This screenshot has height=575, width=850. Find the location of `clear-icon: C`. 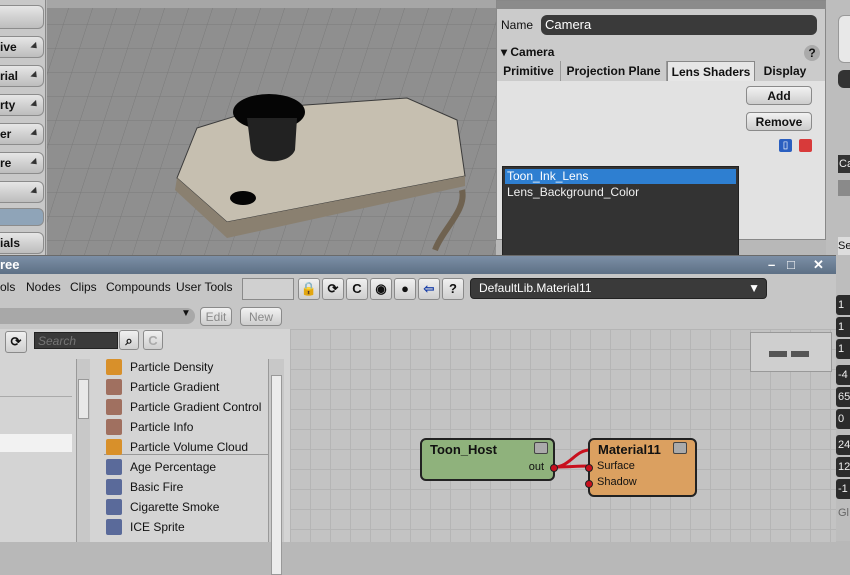

clear-icon: C is located at coordinates (357, 289).